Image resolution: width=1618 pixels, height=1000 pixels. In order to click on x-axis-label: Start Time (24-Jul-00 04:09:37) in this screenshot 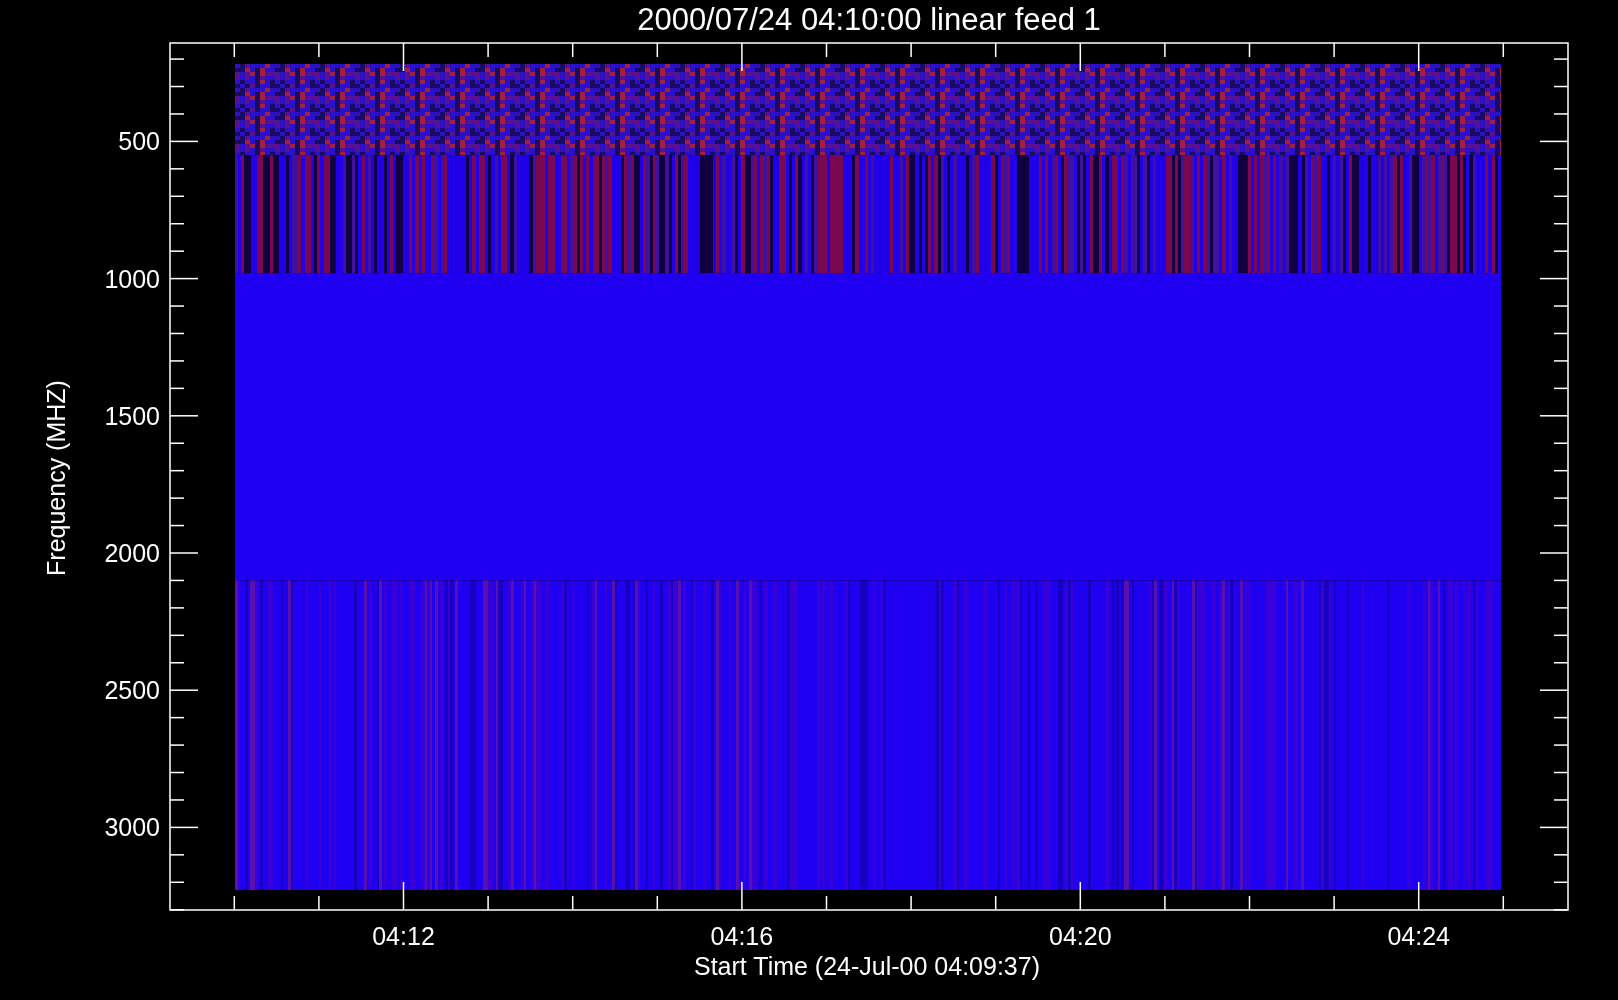, I will do `click(867, 966)`.